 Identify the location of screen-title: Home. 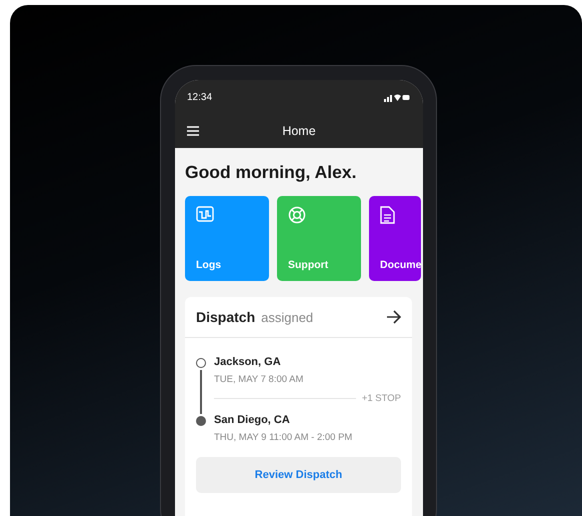
(299, 131).